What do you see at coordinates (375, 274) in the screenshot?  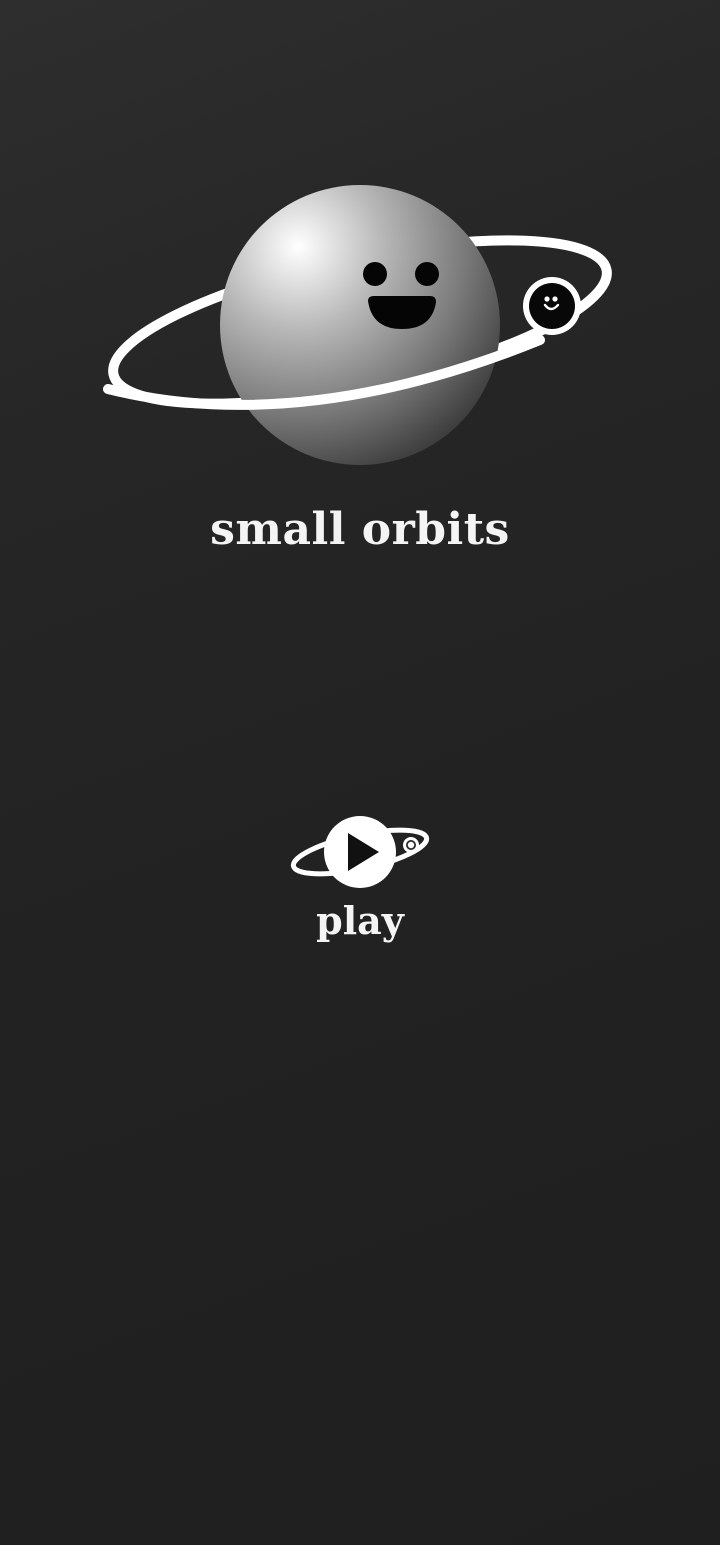 I see `planet-left-eye` at bounding box center [375, 274].